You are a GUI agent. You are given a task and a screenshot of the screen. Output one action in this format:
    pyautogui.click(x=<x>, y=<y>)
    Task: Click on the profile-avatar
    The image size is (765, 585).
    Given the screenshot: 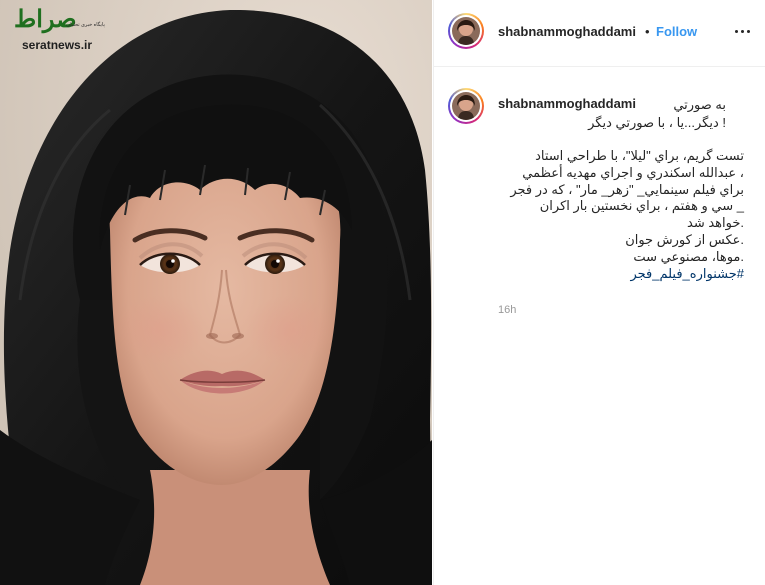 What is the action you would take?
    pyautogui.click(x=466, y=31)
    